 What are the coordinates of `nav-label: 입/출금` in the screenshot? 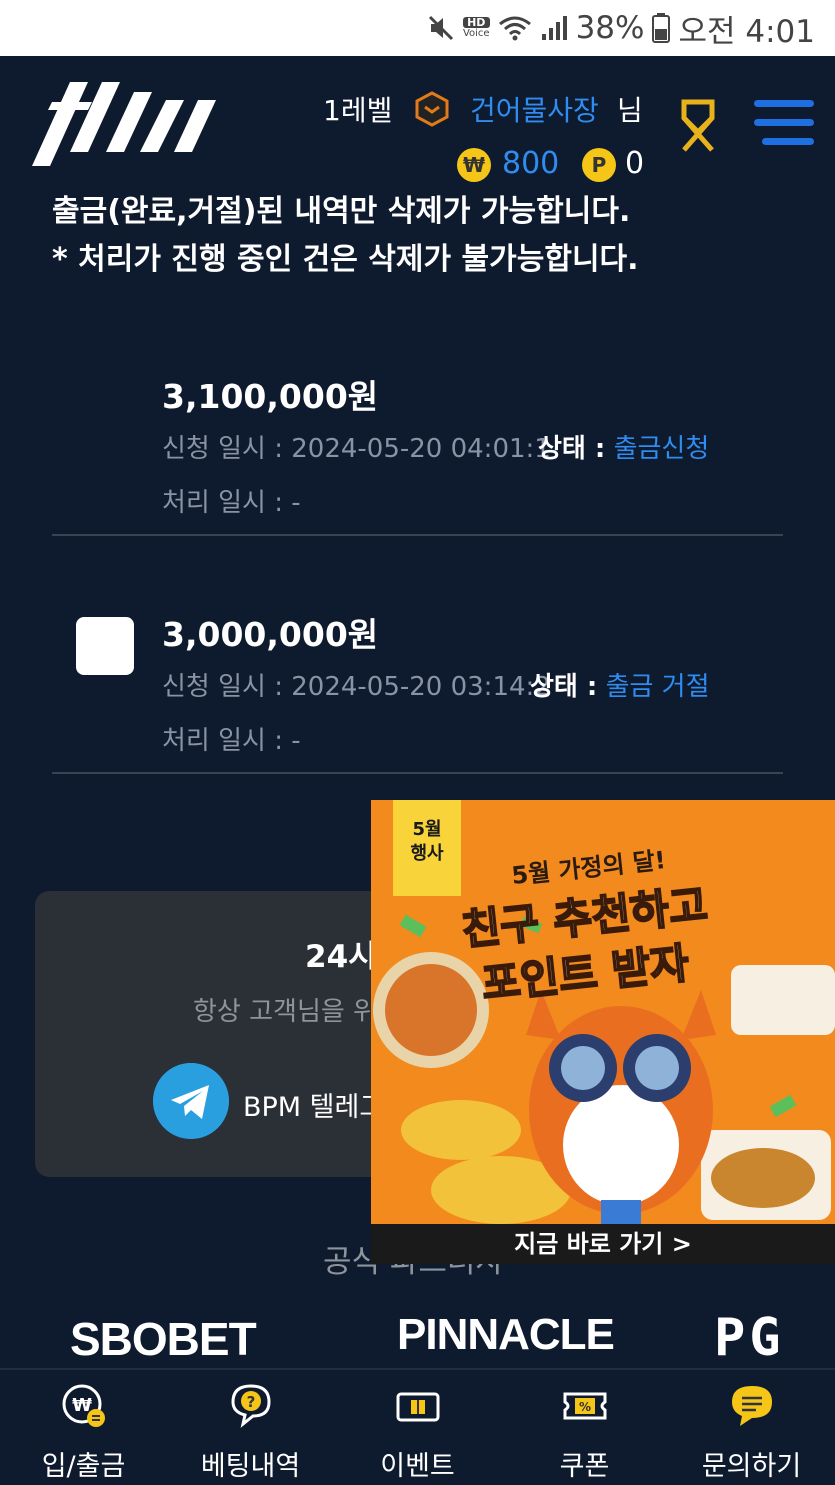 It's located at (83, 1466).